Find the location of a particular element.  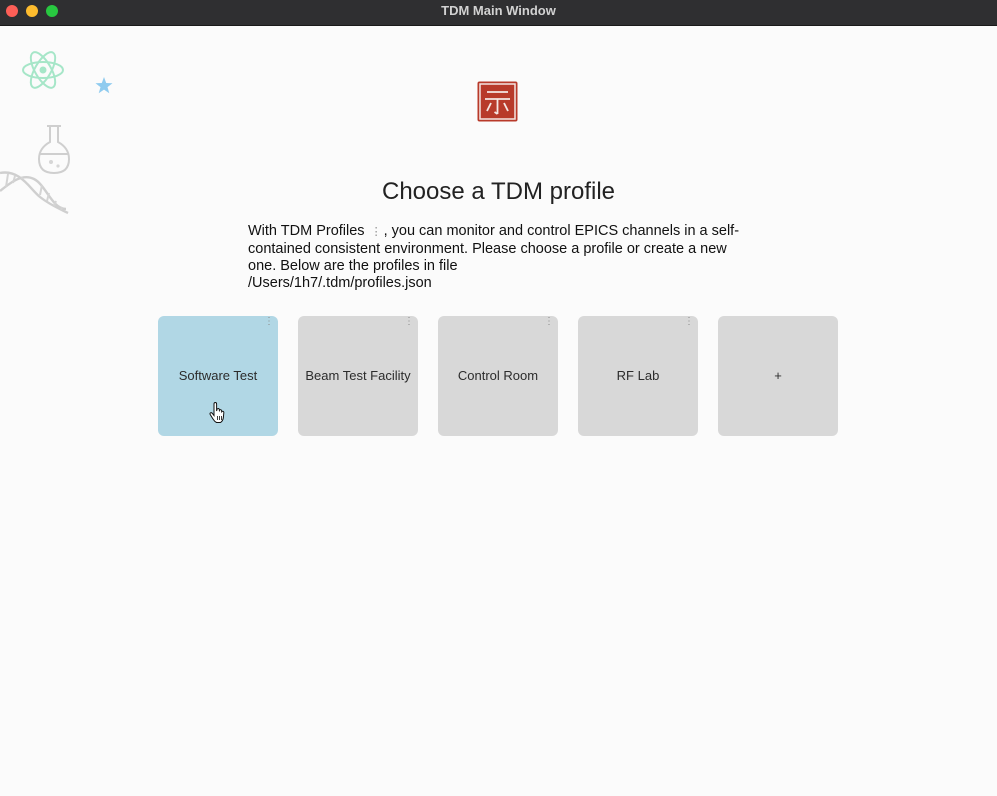

tdm-logo-icon is located at coordinates (497, 101).